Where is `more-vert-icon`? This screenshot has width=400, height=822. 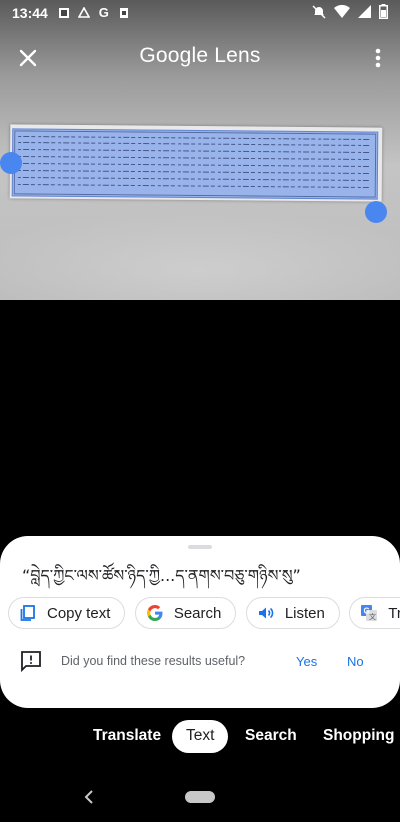
more-vert-icon is located at coordinates (378, 58).